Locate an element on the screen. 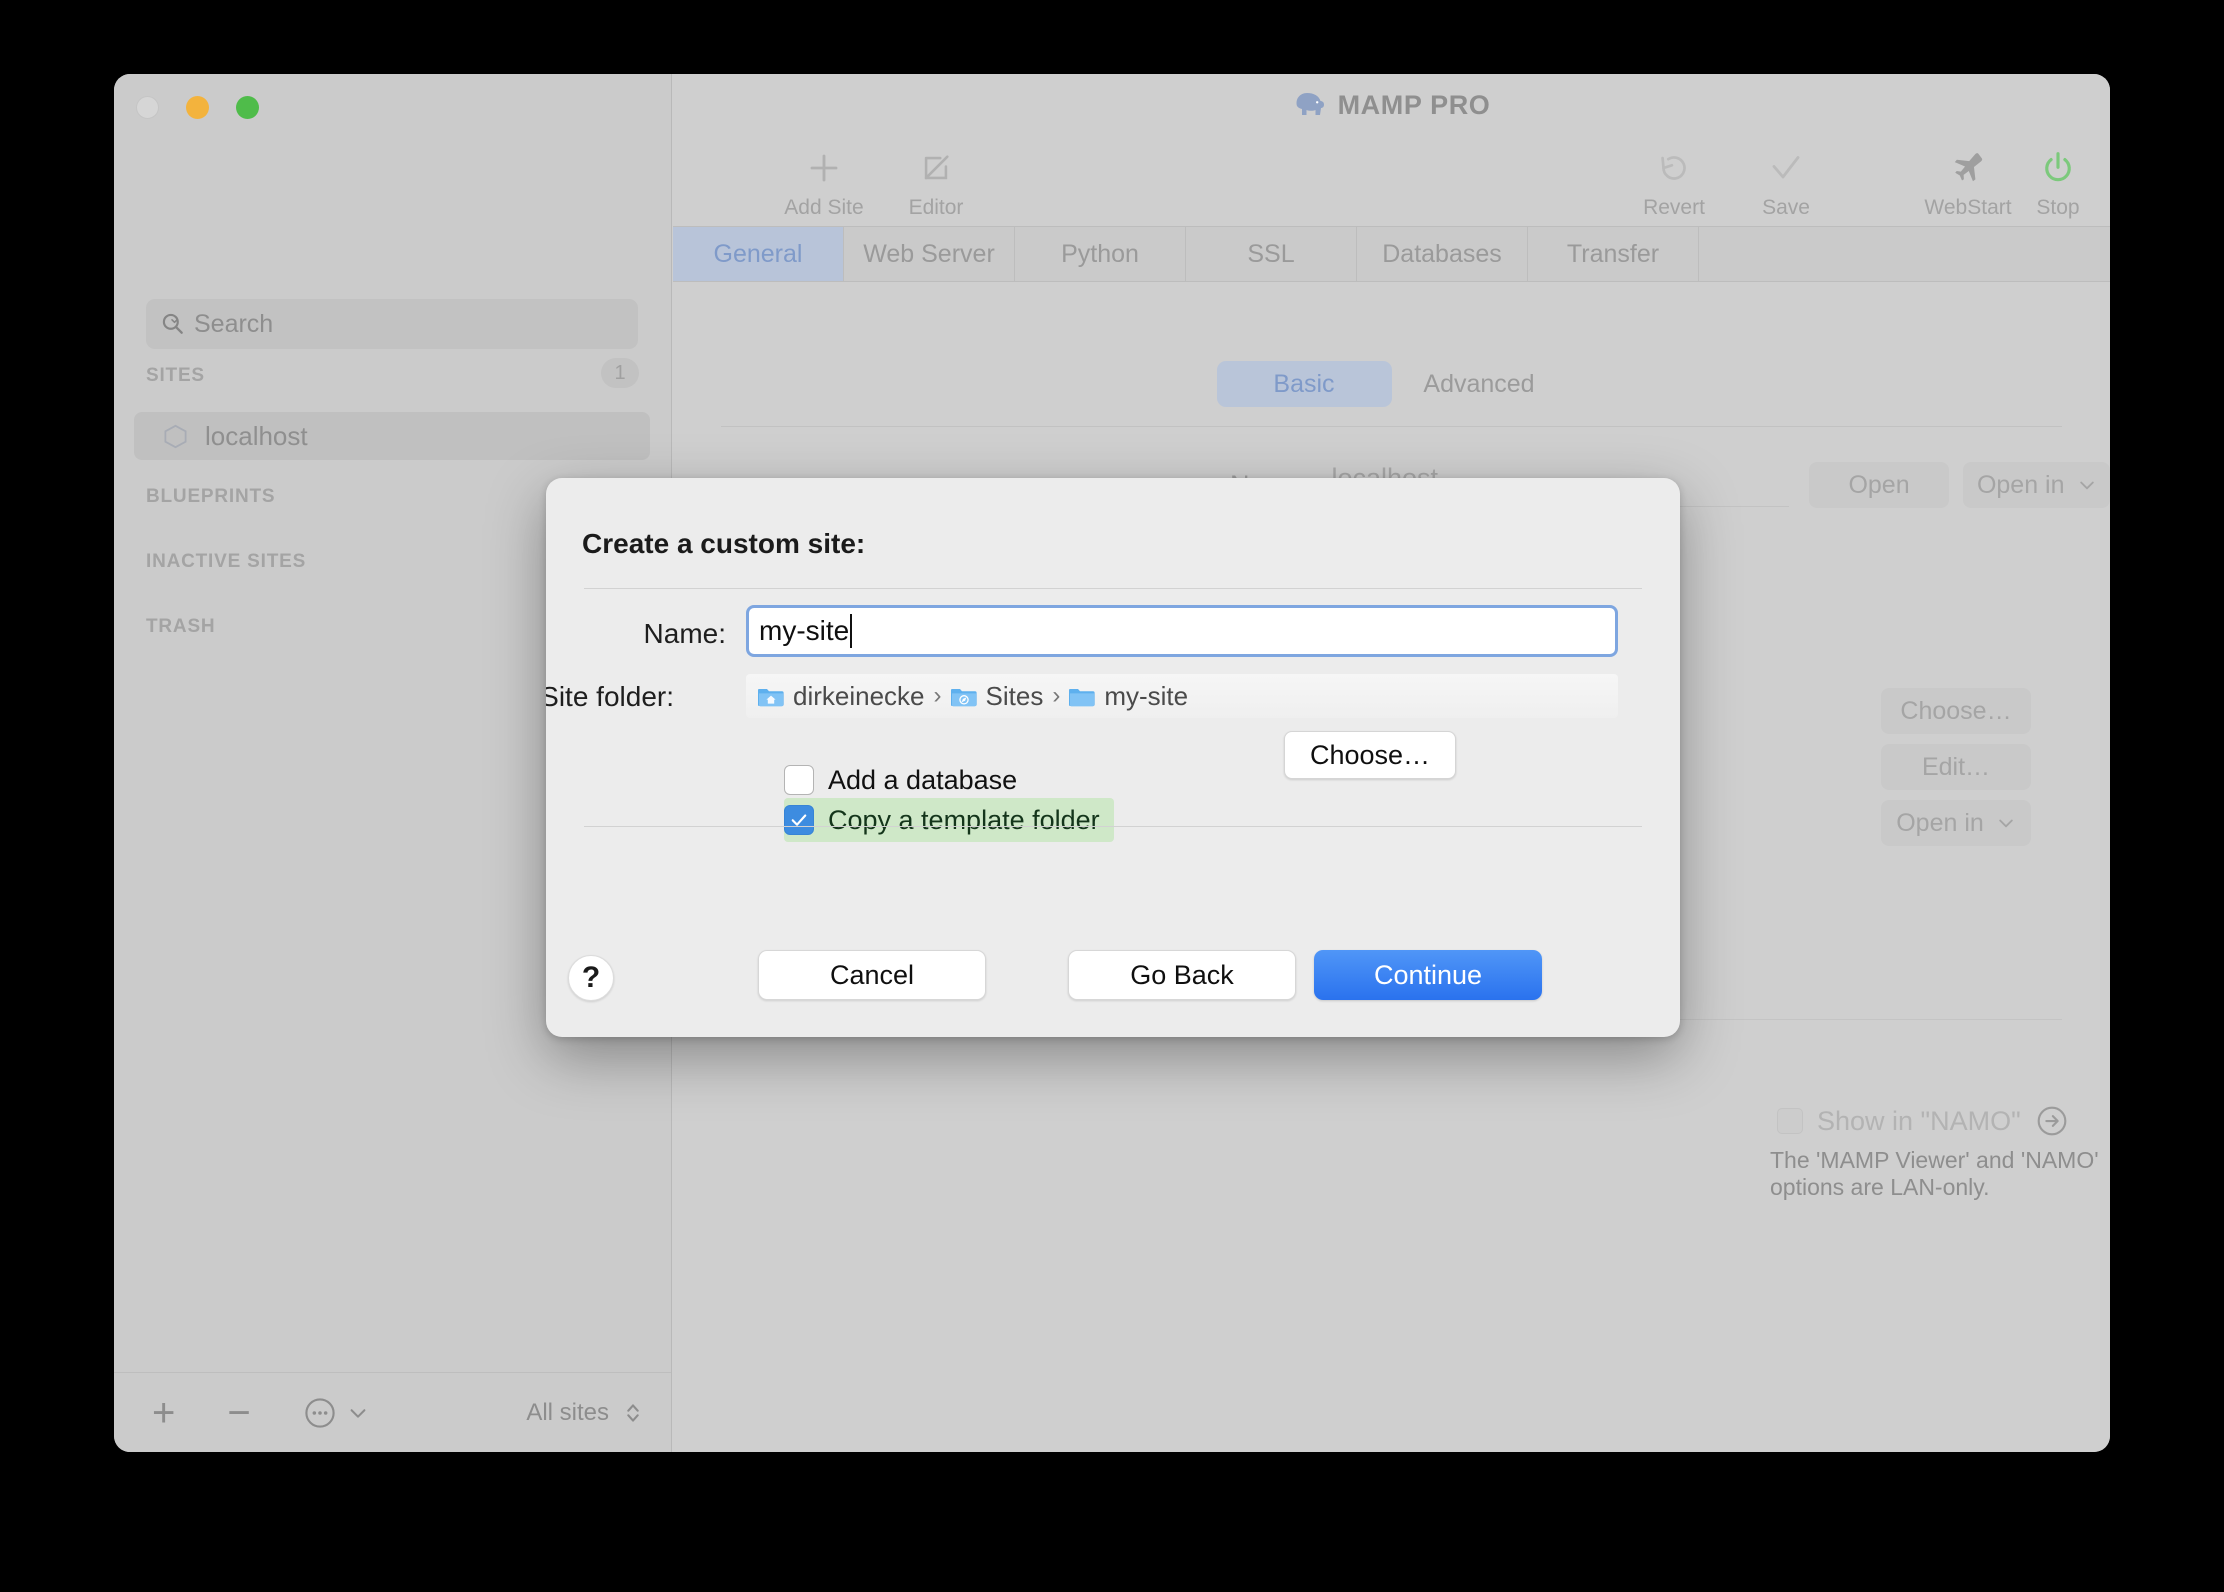  sidebar-footer-toolbar: + − All sites is located at coordinates (392, 1412).